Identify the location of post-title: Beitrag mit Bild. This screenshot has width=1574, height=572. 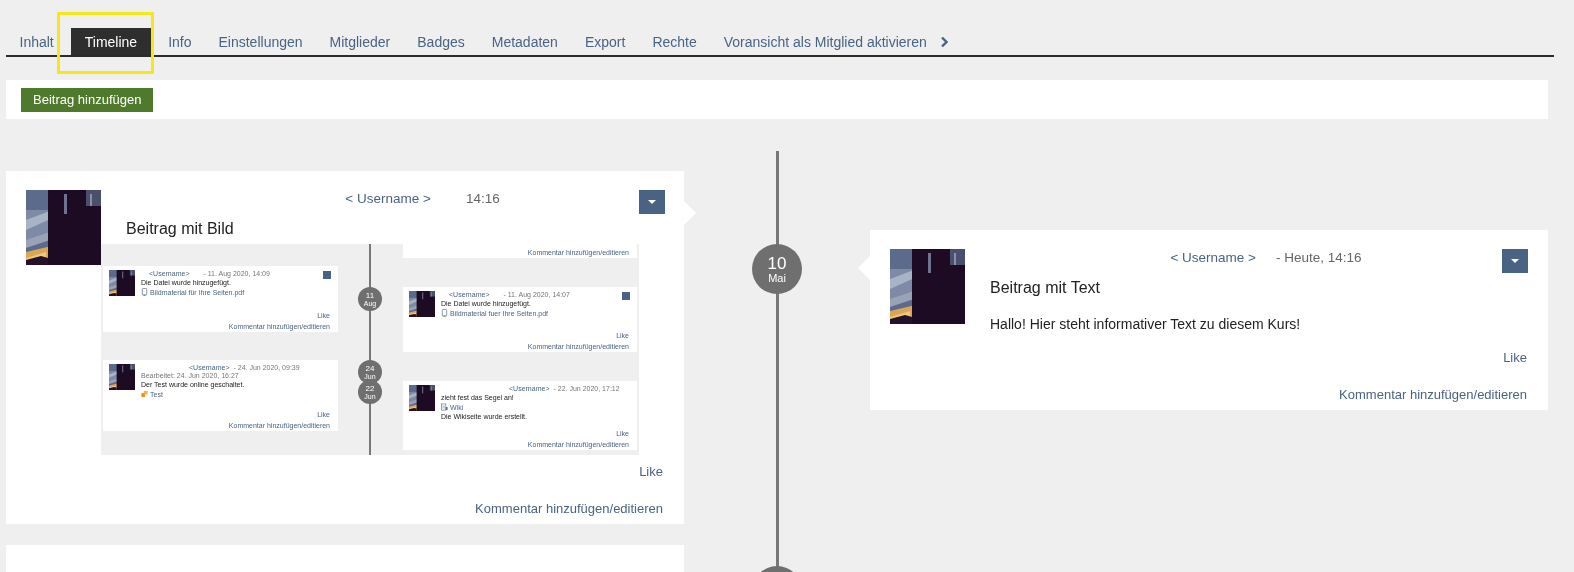
(180, 229).